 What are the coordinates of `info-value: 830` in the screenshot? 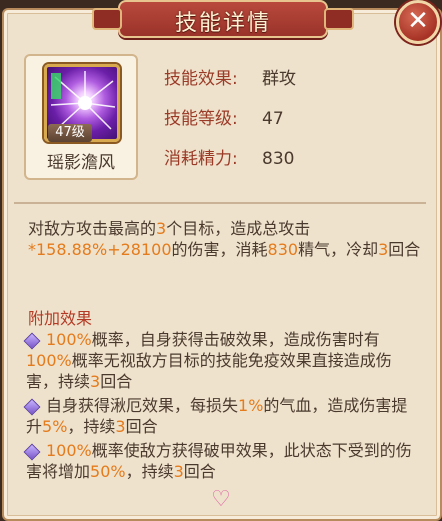 It's located at (278, 159).